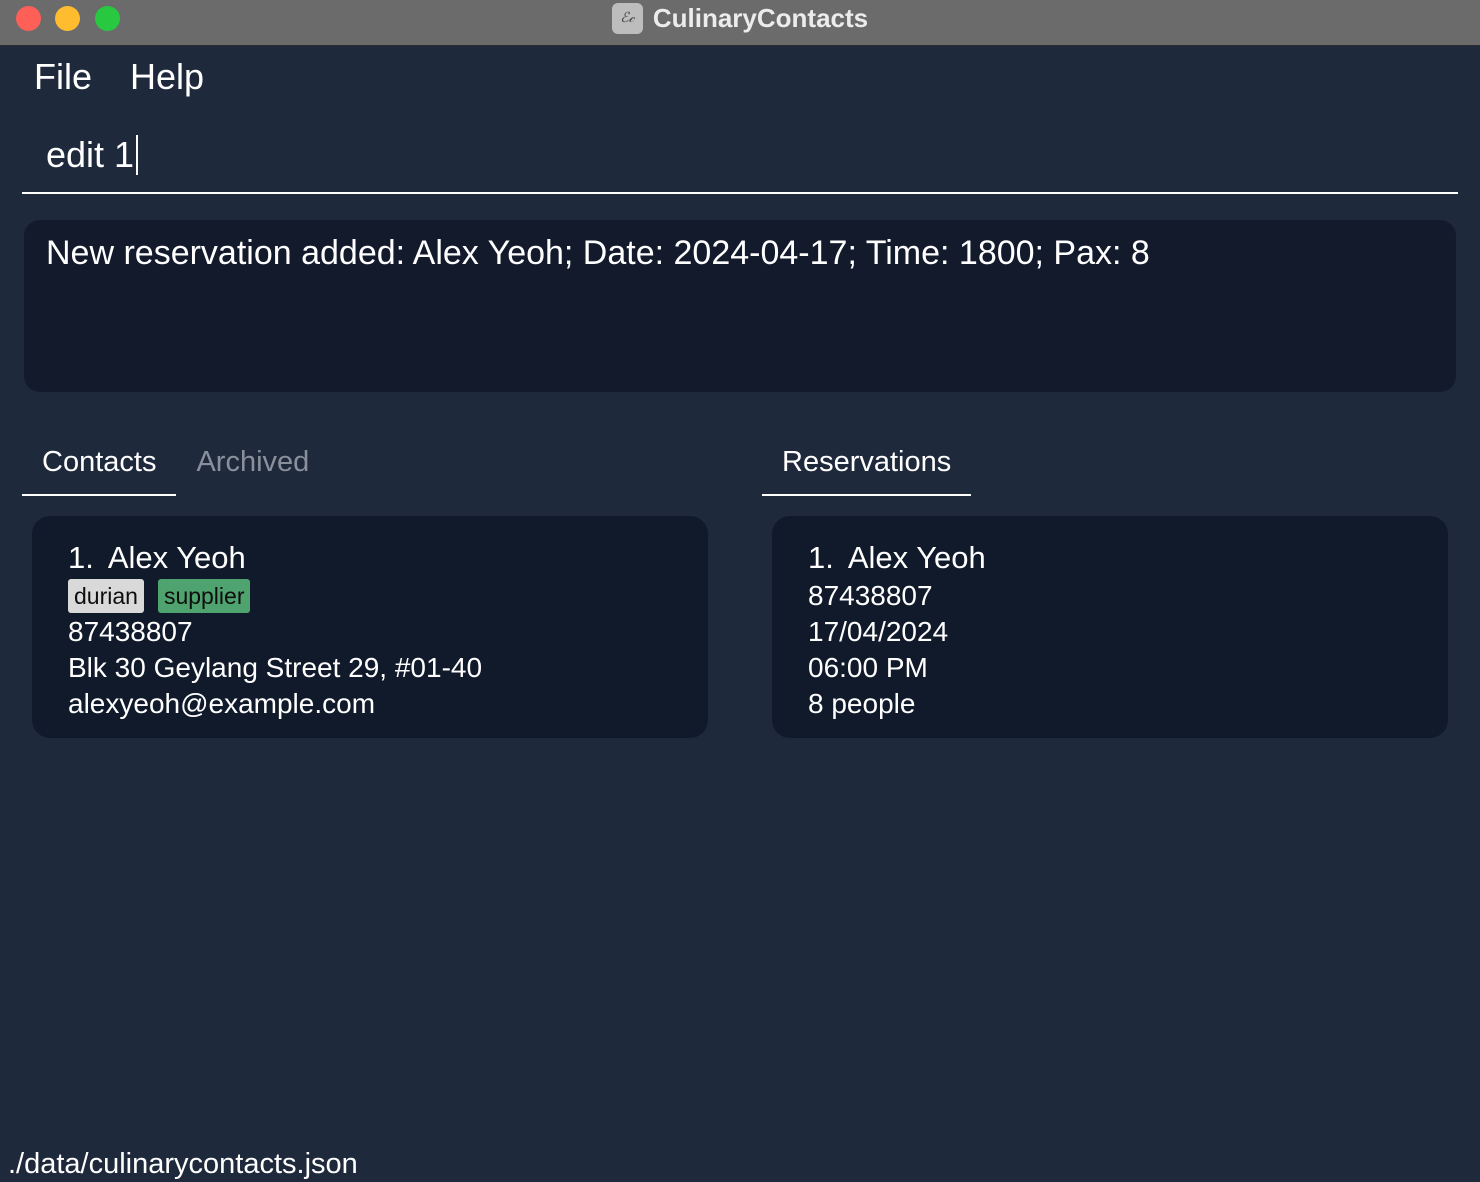 The width and height of the screenshot is (1480, 1182). I want to click on contact-tags: durian supplier, so click(370, 596).